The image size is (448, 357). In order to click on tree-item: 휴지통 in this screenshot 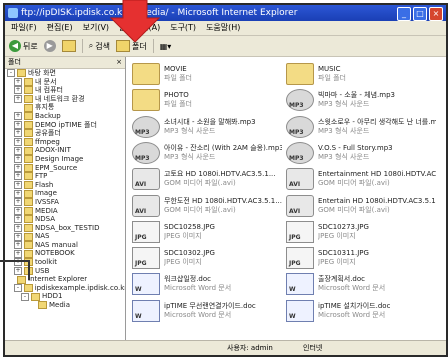, I will do `click(65, 107)`.